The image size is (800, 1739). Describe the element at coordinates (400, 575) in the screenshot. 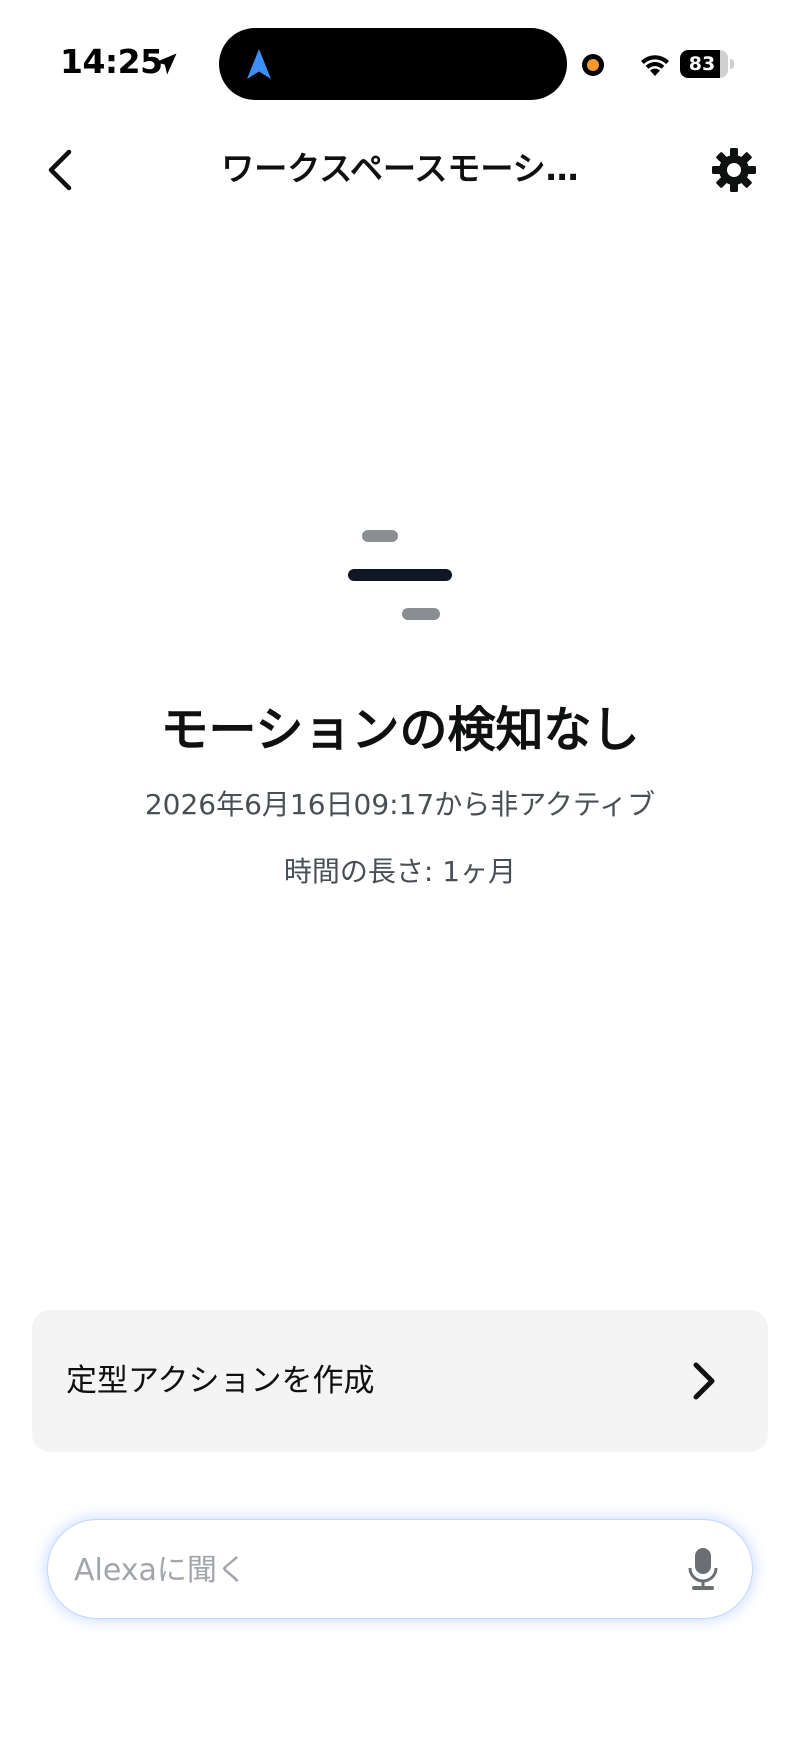

I see `motion-lines-icon` at that location.